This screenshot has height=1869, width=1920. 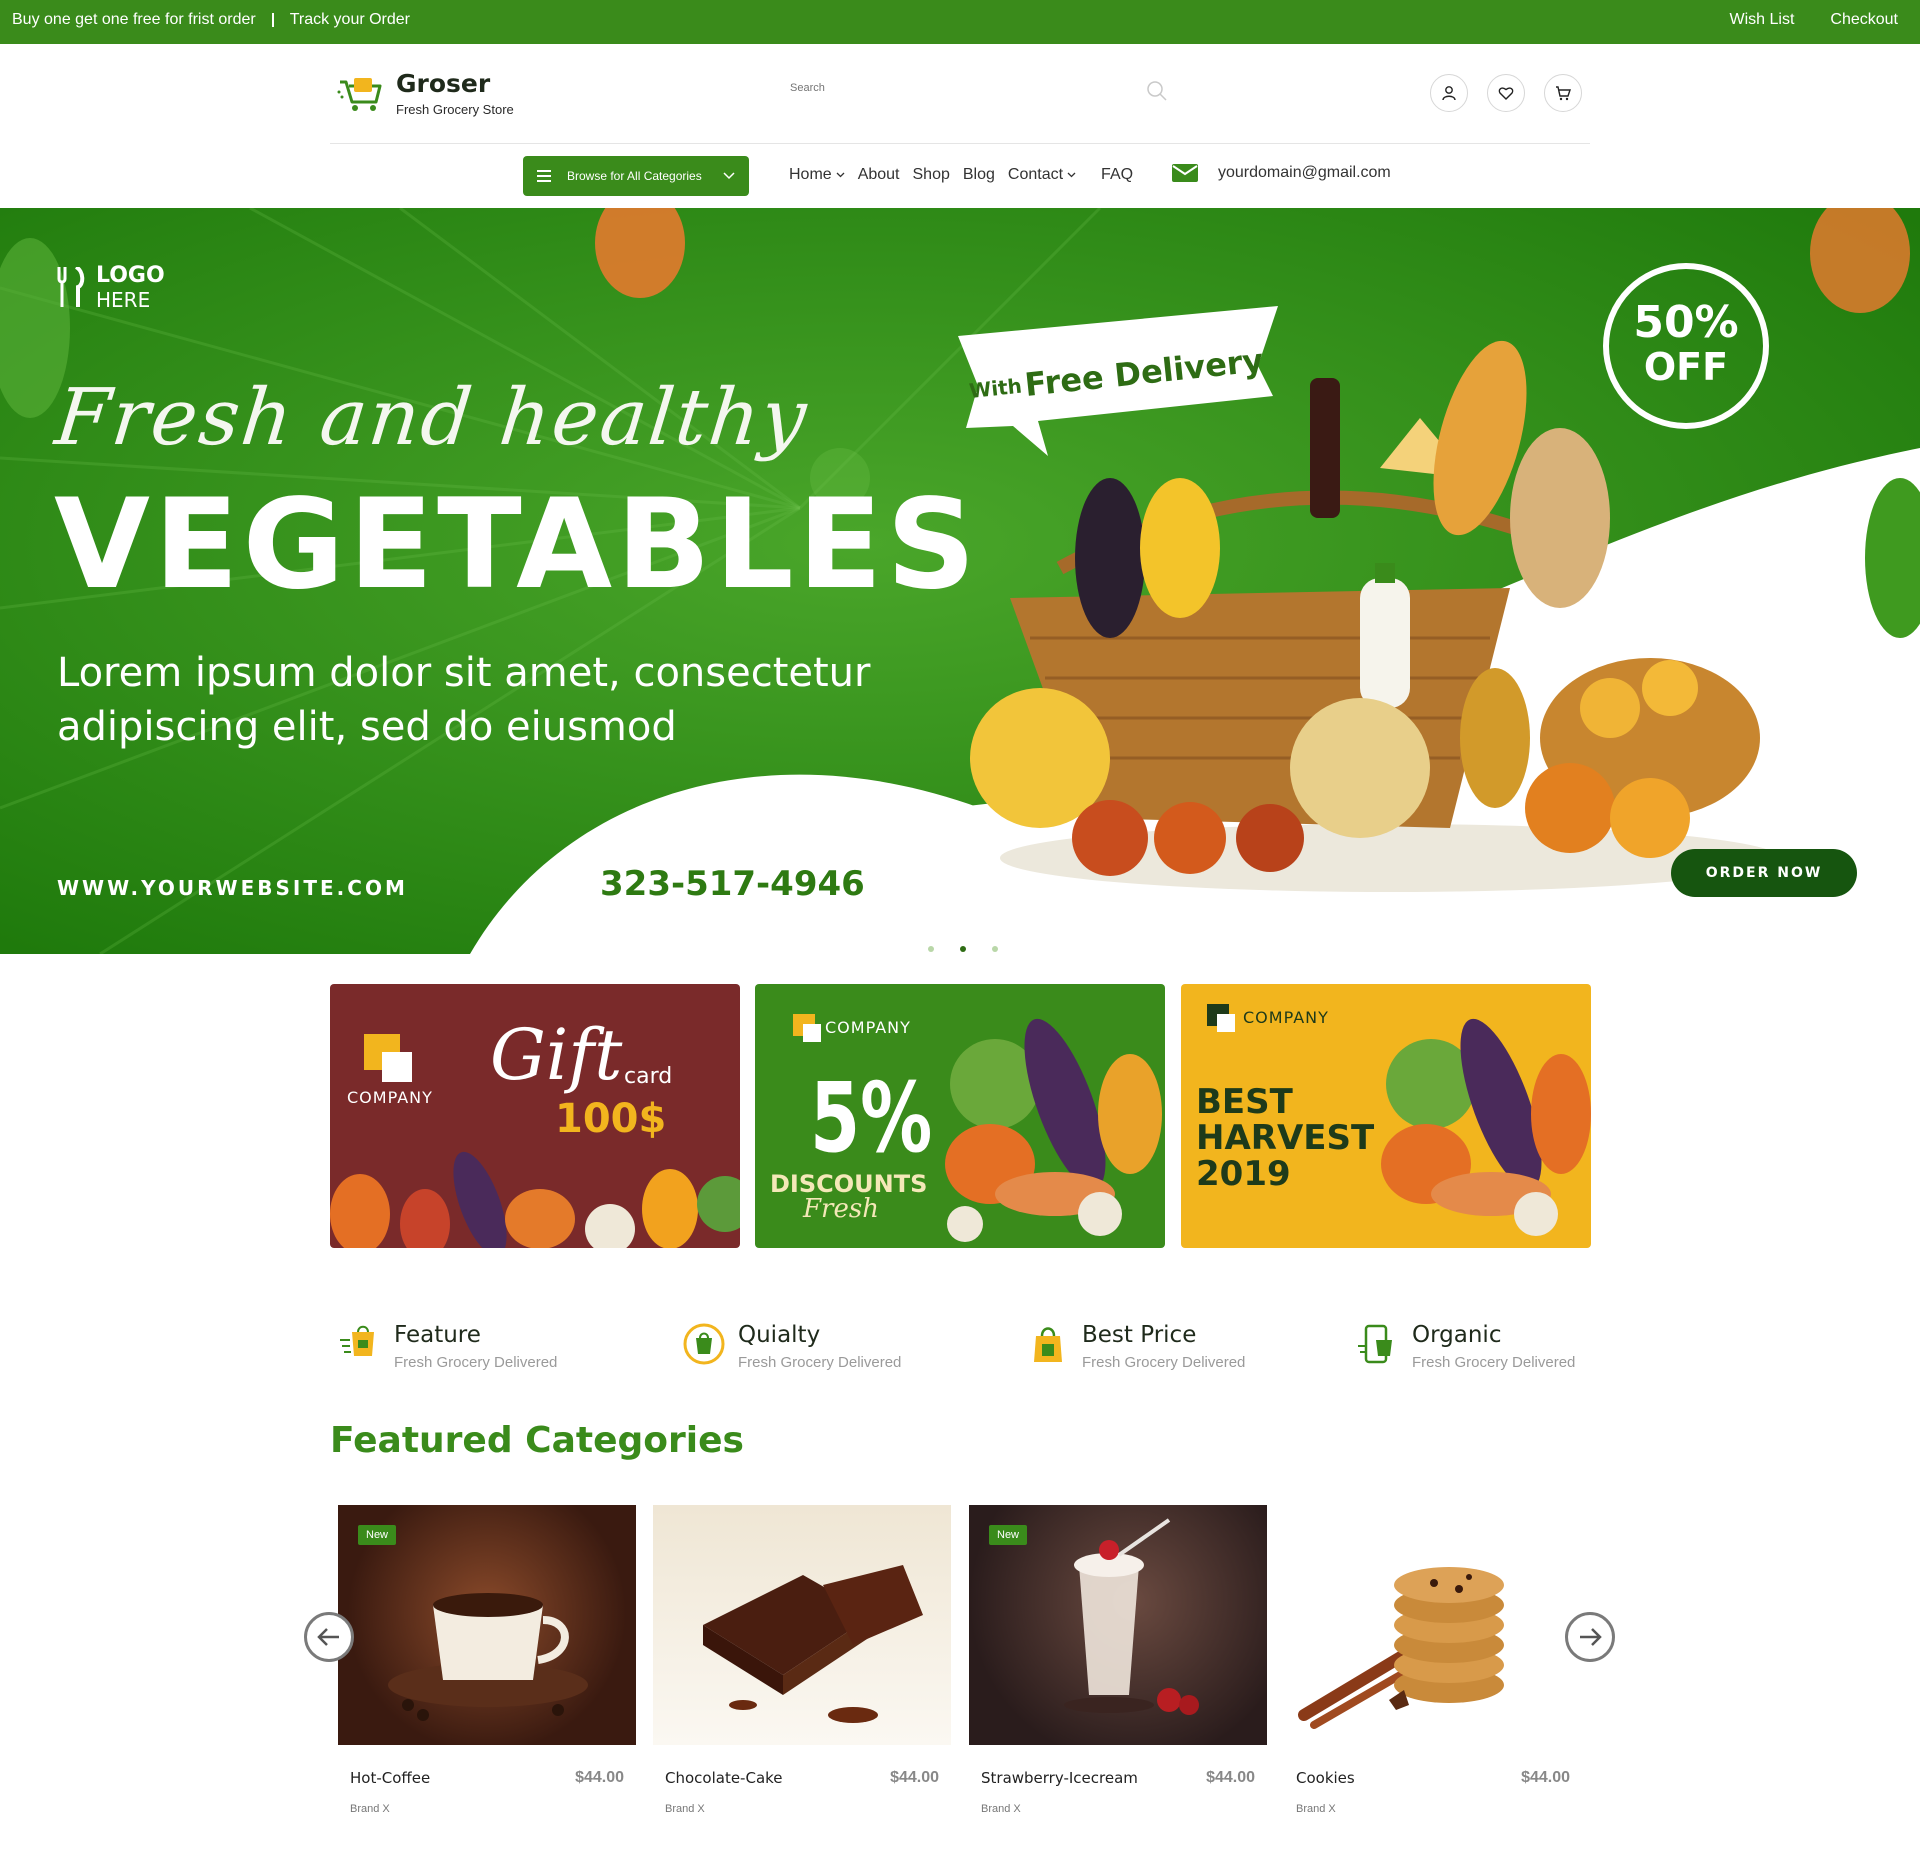 I want to click on promo-gift-text: Gift, so click(x=556, y=1055).